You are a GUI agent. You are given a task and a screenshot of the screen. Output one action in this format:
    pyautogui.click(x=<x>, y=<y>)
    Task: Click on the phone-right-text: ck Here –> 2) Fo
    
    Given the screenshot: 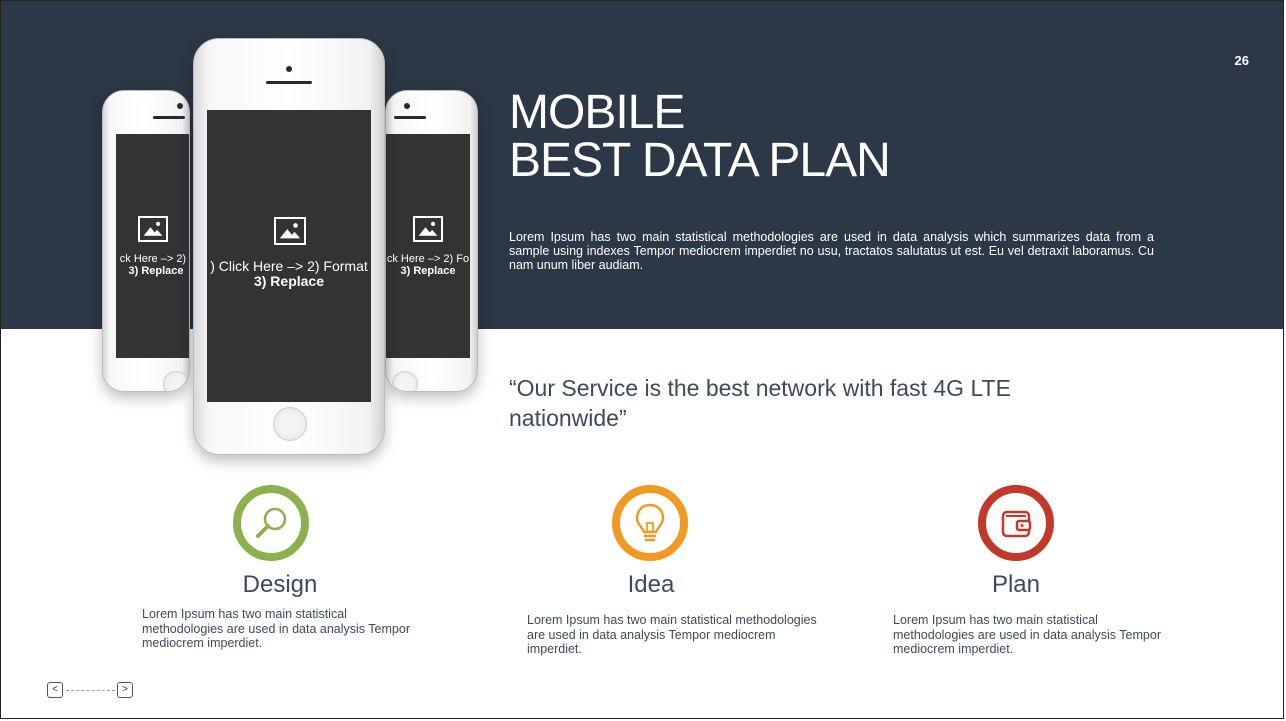 What is the action you would take?
    pyautogui.click(x=428, y=259)
    